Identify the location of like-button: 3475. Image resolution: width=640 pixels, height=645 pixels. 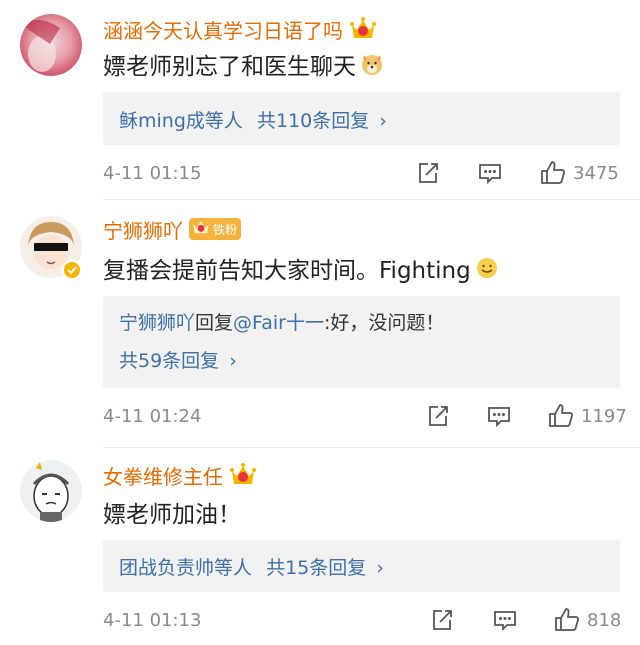
(579, 173).